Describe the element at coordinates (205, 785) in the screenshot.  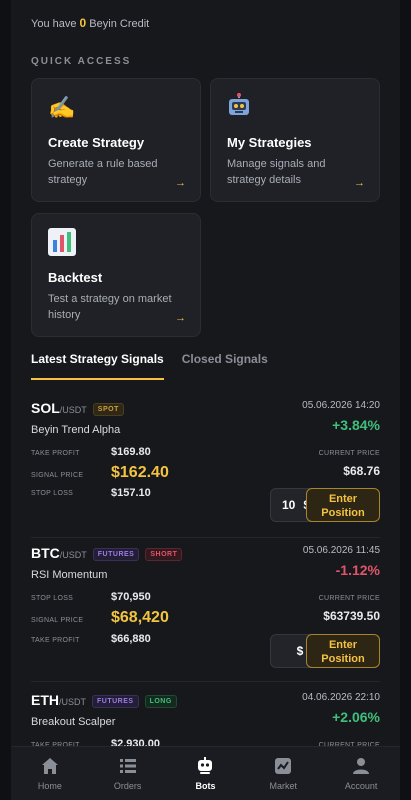
I see `nav-label: Bots` at that location.